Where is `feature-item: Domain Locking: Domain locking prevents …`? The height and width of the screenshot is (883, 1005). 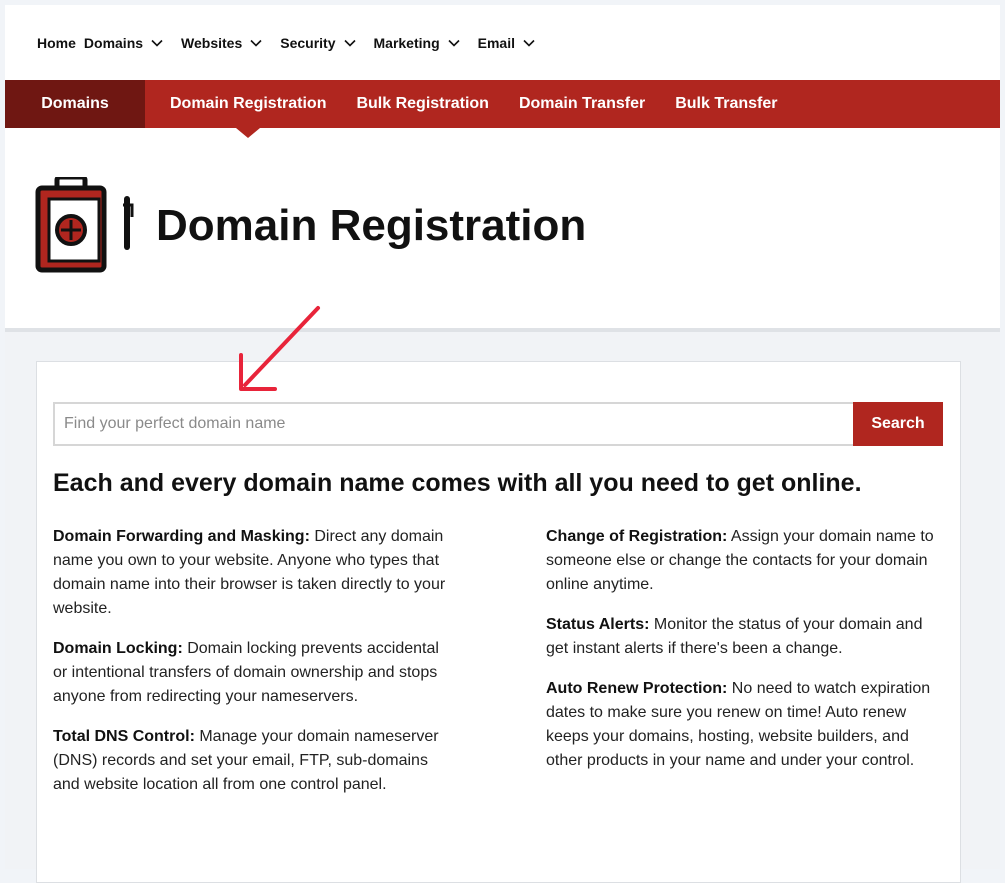
feature-item: Domain Locking: Domain locking prevents … is located at coordinates (253, 673).